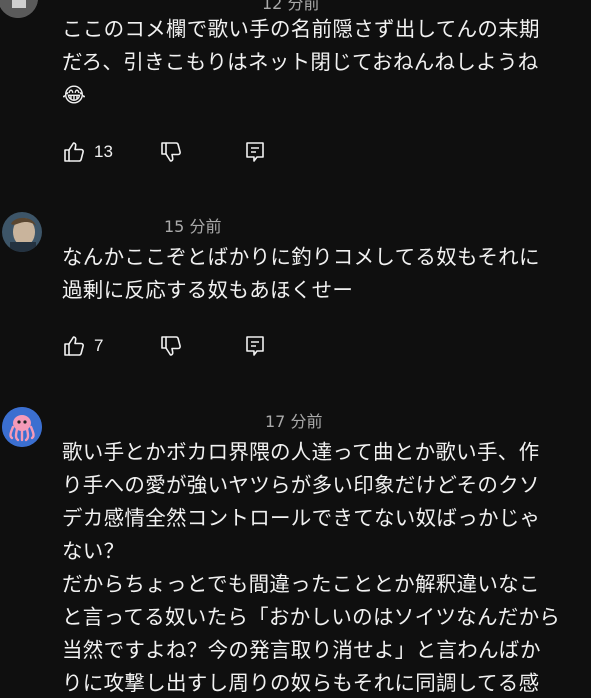 Image resolution: width=591 pixels, height=698 pixels. I want to click on comment-timestamp: 15 分前, so click(193, 226).